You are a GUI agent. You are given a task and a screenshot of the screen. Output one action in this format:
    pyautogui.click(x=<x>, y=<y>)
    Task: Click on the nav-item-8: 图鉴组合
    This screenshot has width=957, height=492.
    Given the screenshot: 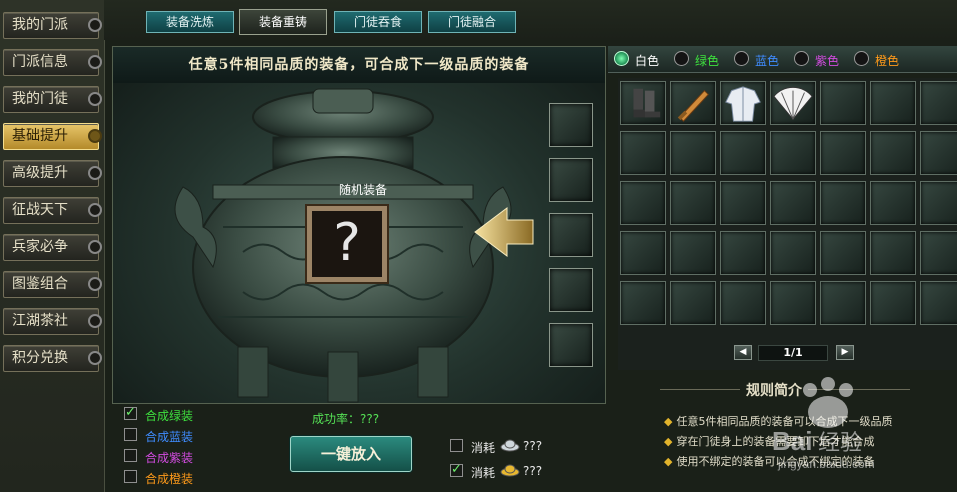 What is the action you would take?
    pyautogui.click(x=52, y=284)
    